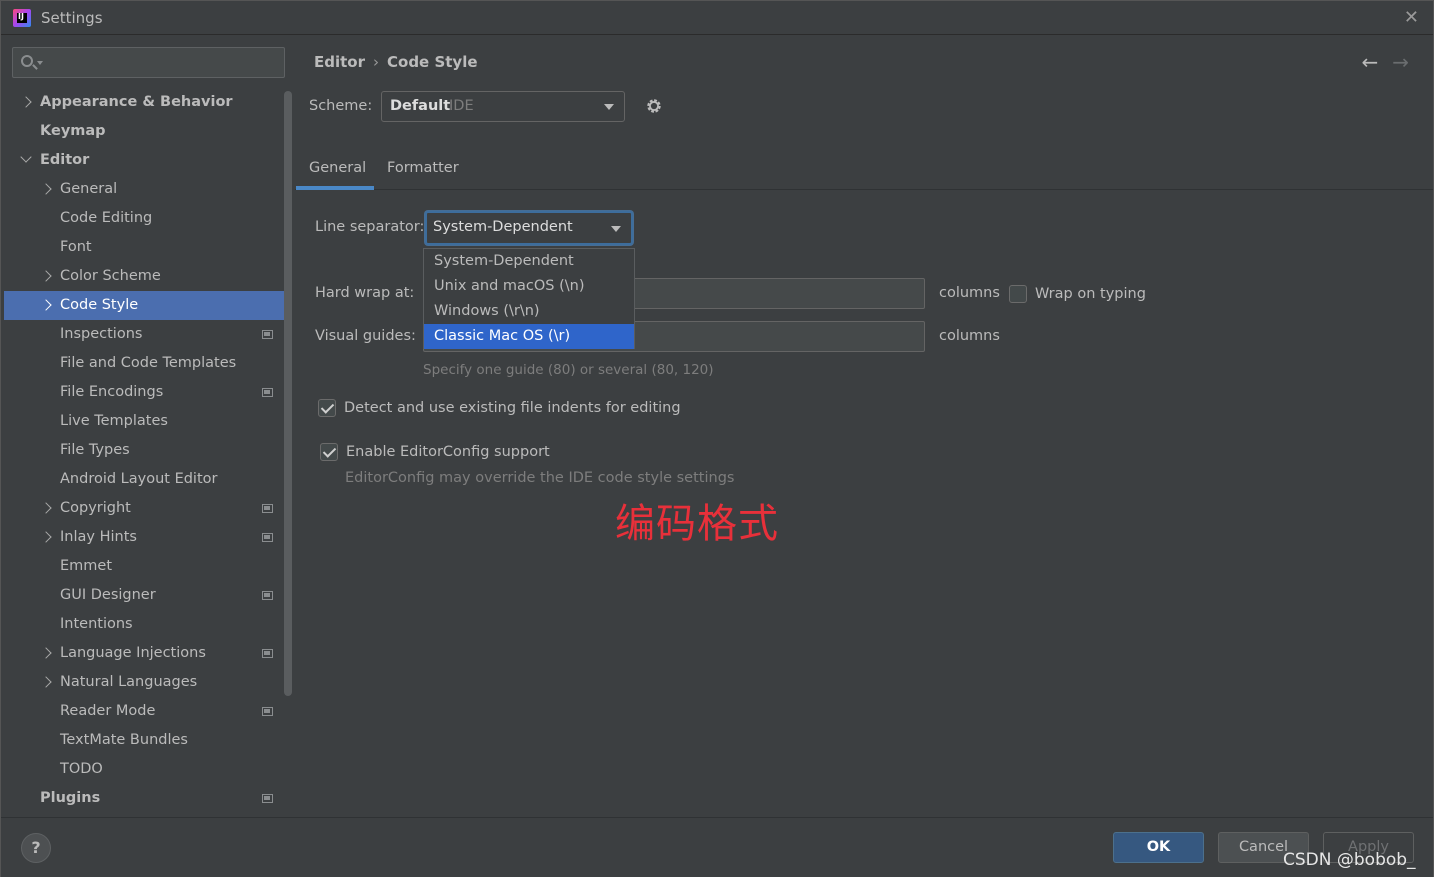 This screenshot has width=1434, height=877. What do you see at coordinates (96, 624) in the screenshot?
I see `sidebar-item-label: Intentions` at bounding box center [96, 624].